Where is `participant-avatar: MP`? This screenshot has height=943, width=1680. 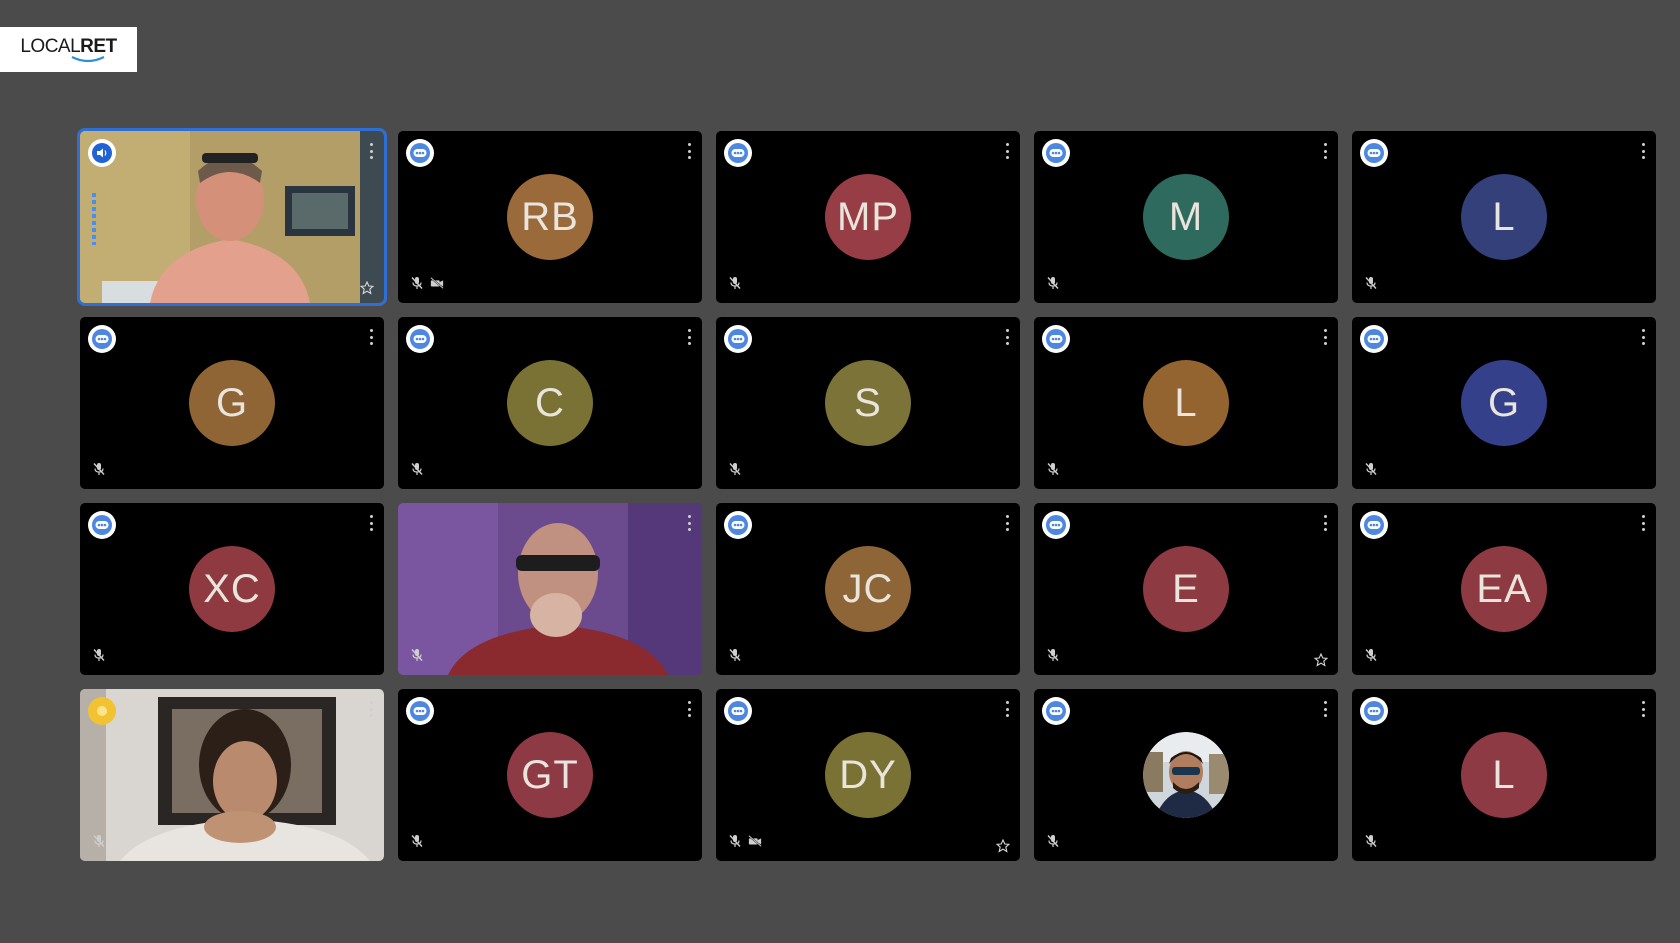 participant-avatar: MP is located at coordinates (868, 217).